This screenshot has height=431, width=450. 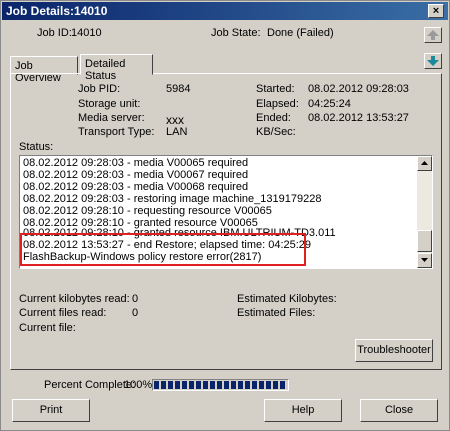 I want to click on scroll-thumb, so click(x=424, y=241).